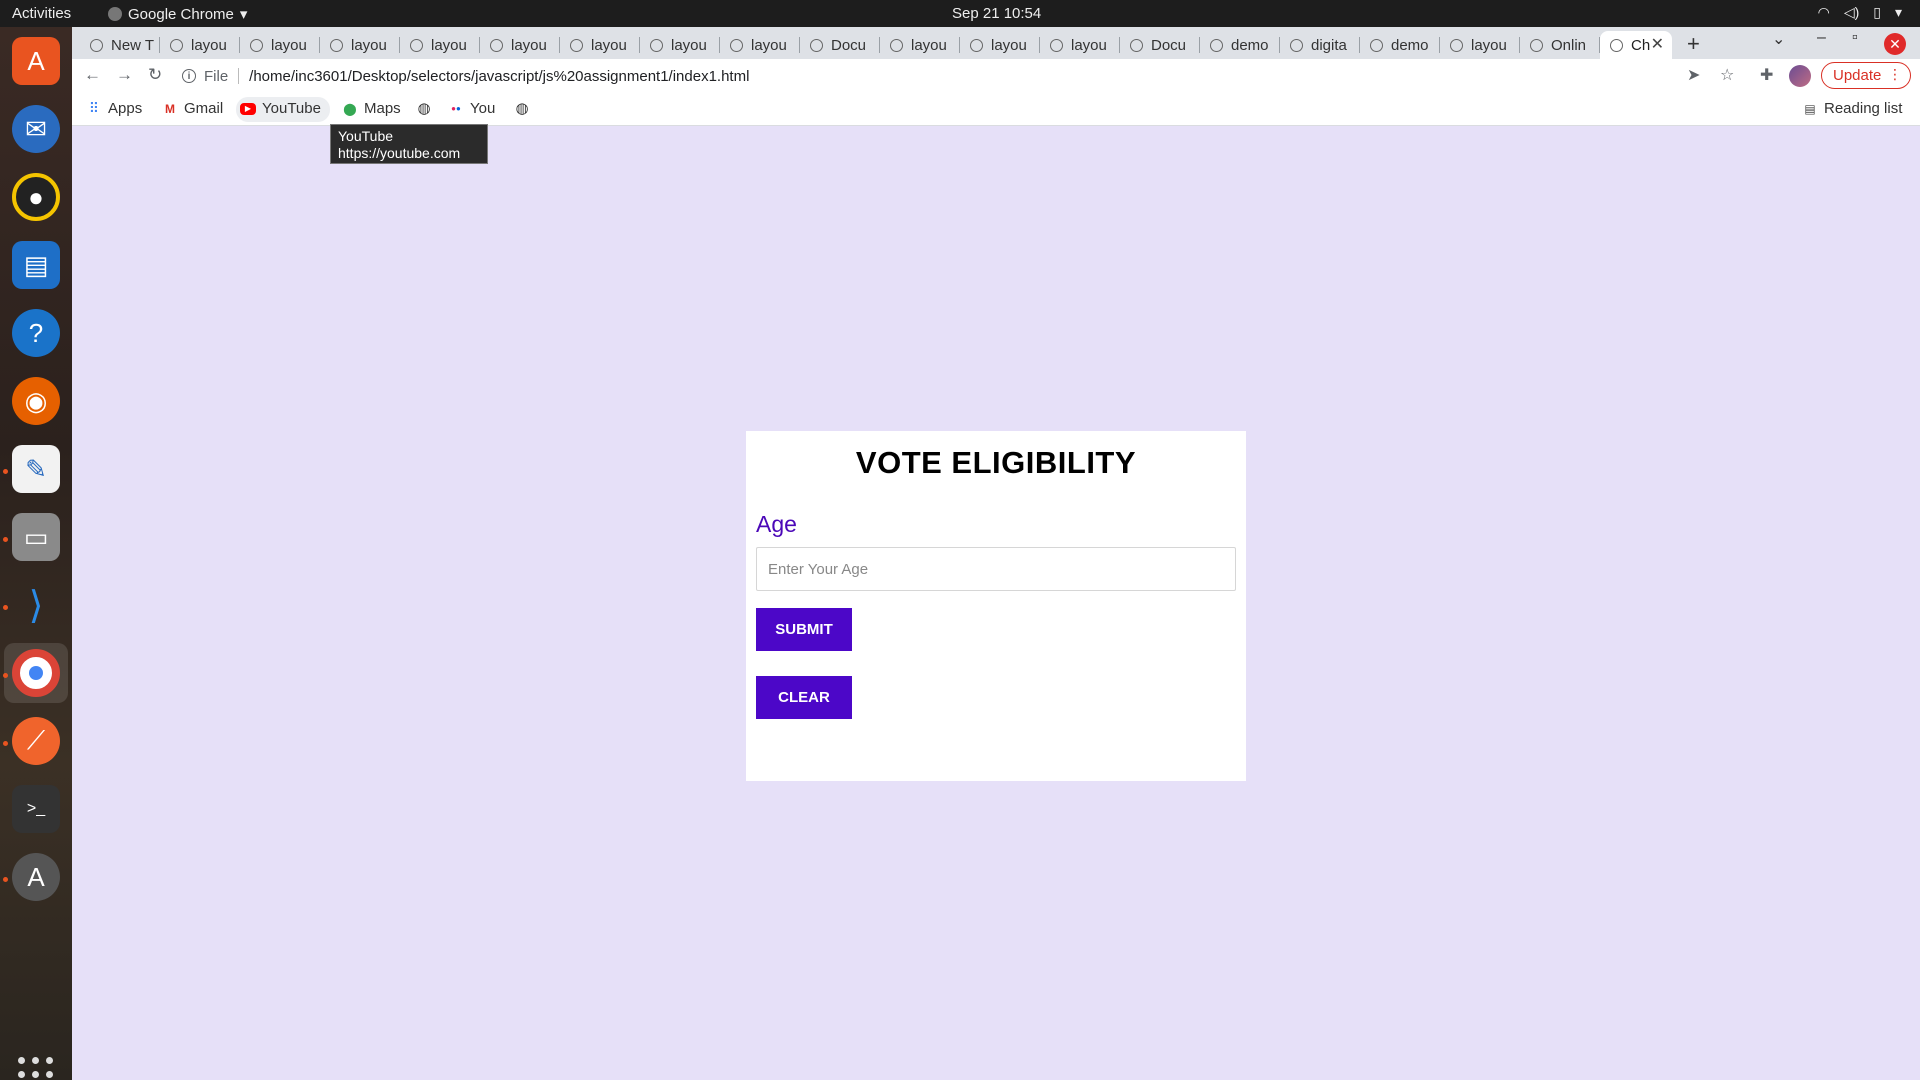  What do you see at coordinates (1852, 108) in the screenshot?
I see `reading-list-button: ▤ Reading list` at bounding box center [1852, 108].